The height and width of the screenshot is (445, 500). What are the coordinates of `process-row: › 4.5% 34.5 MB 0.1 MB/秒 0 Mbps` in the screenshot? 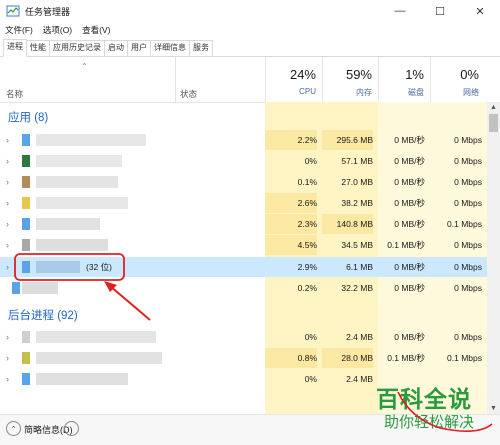 It's located at (243, 245).